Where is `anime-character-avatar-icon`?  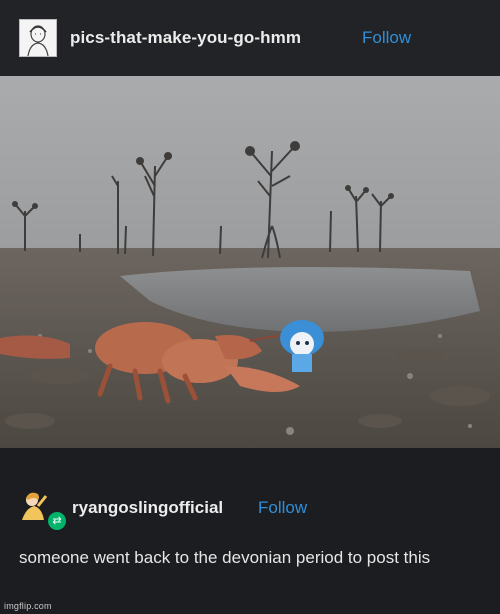 anime-character-avatar-icon is located at coordinates (34, 506).